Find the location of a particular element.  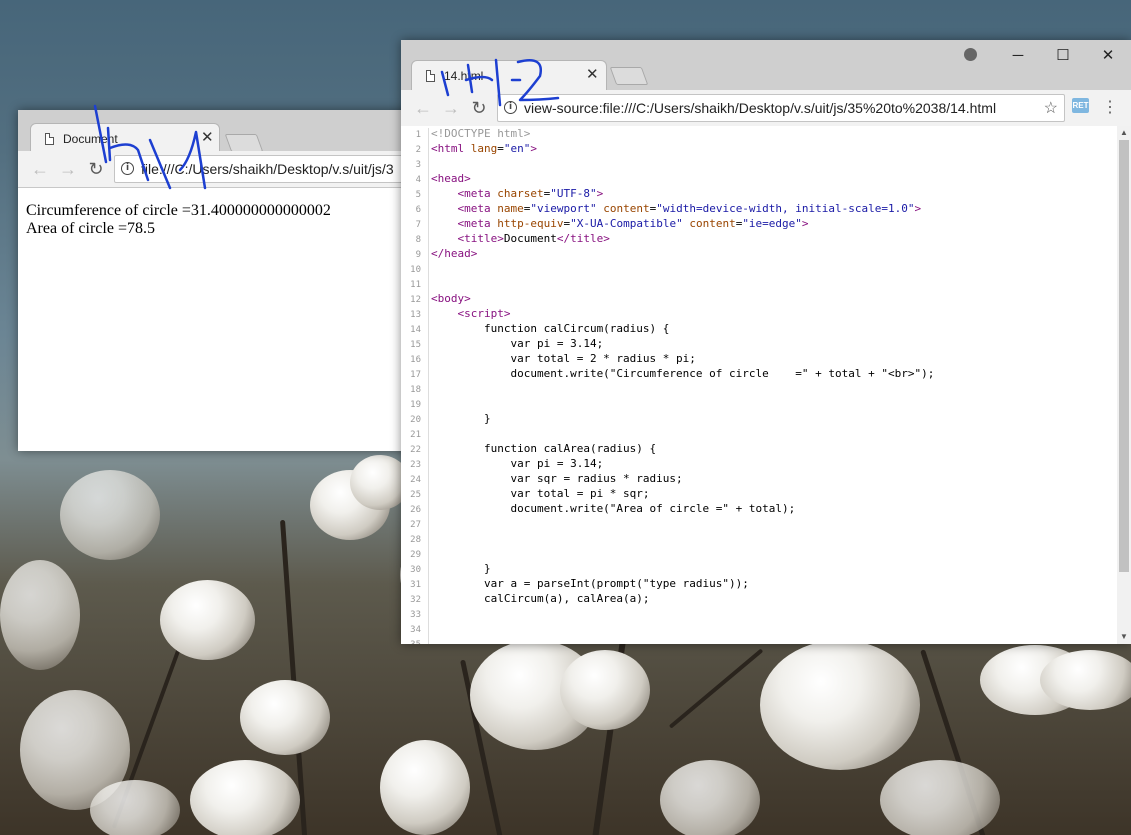

source-line: 11 is located at coordinates (759, 284).